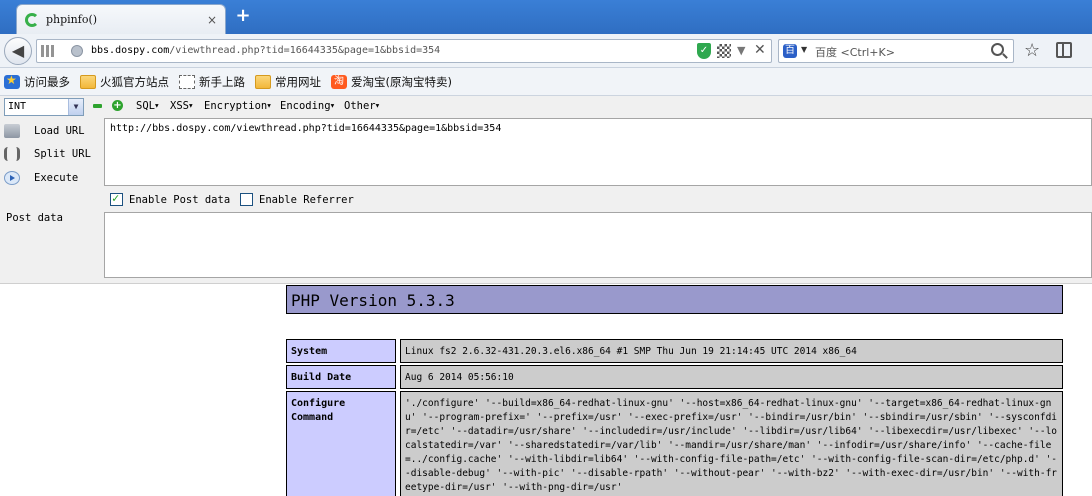 This screenshot has height=496, width=1092. I want to click on menu-sql: SQL▼, so click(147, 106).